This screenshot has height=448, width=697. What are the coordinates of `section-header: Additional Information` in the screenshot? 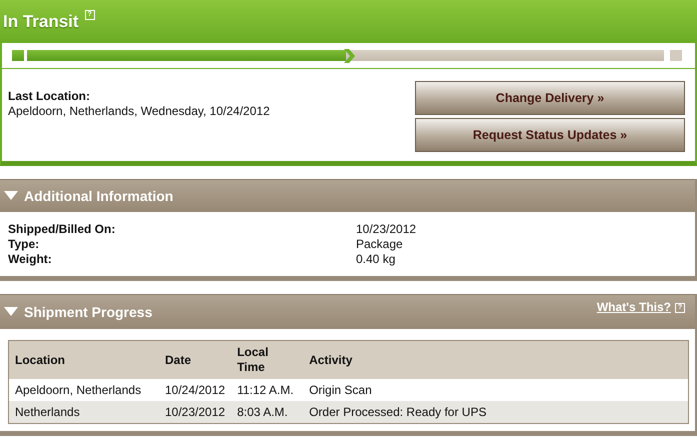 It's located at (347, 195).